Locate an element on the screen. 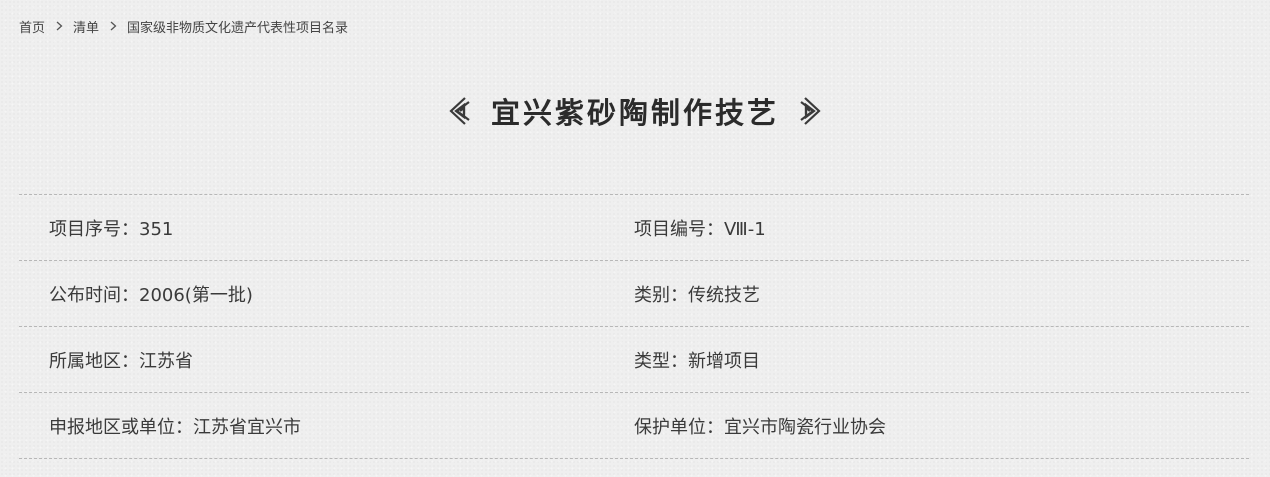 The image size is (1270, 477). fret-ornament-left-icon is located at coordinates (459, 111).